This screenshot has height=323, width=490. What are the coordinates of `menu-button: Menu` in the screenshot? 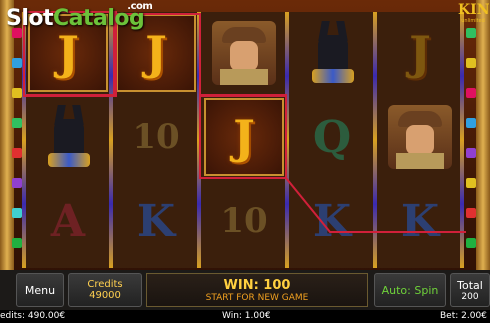 It's located at (40, 290).